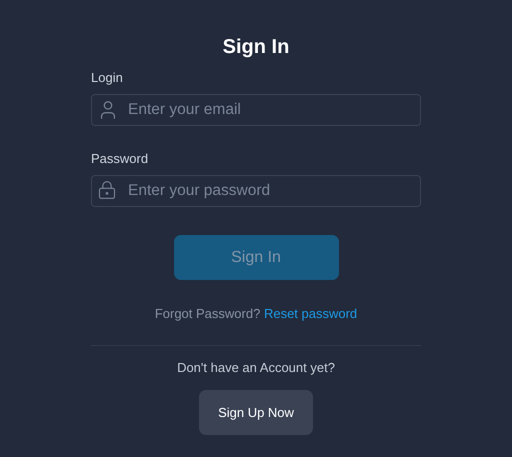 This screenshot has height=457, width=512. What do you see at coordinates (107, 78) in the screenshot?
I see `field-label: Login` at bounding box center [107, 78].